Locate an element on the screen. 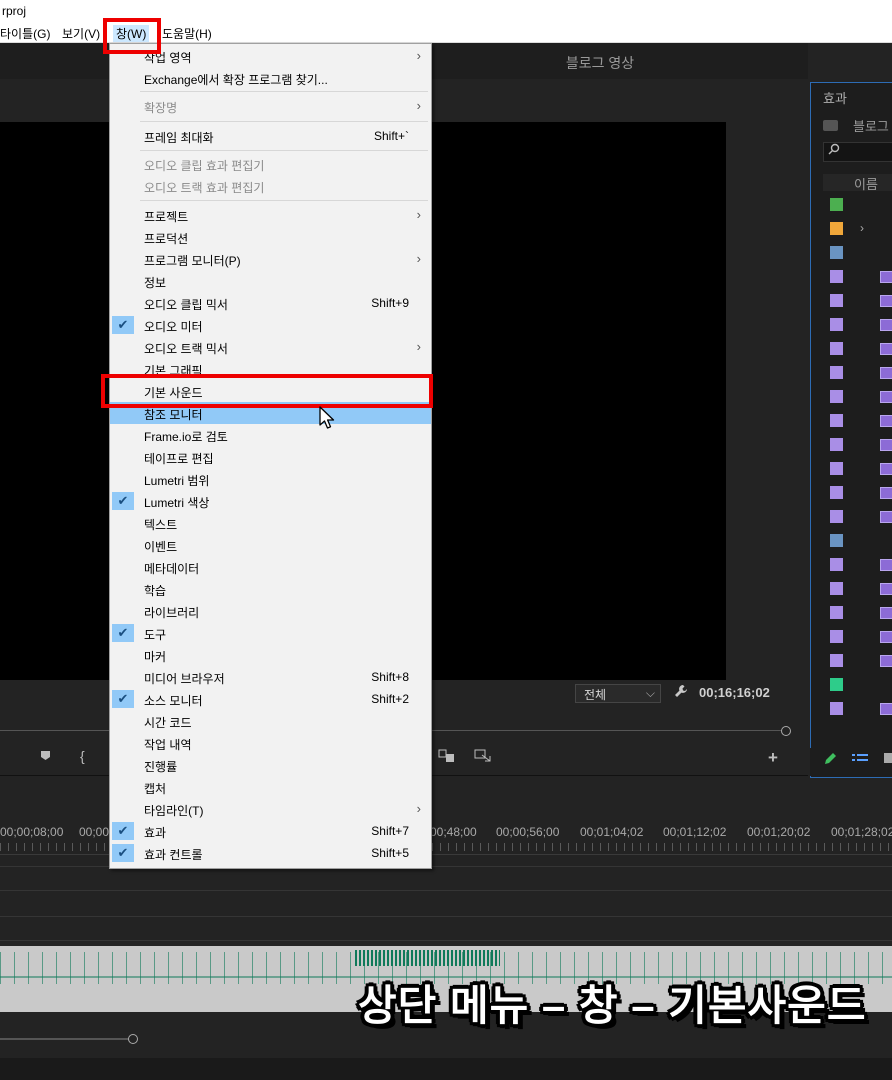 This screenshot has height=1080, width=892. menu-item-lumetri-scopes: Lumetri 범위 is located at coordinates (270, 479).